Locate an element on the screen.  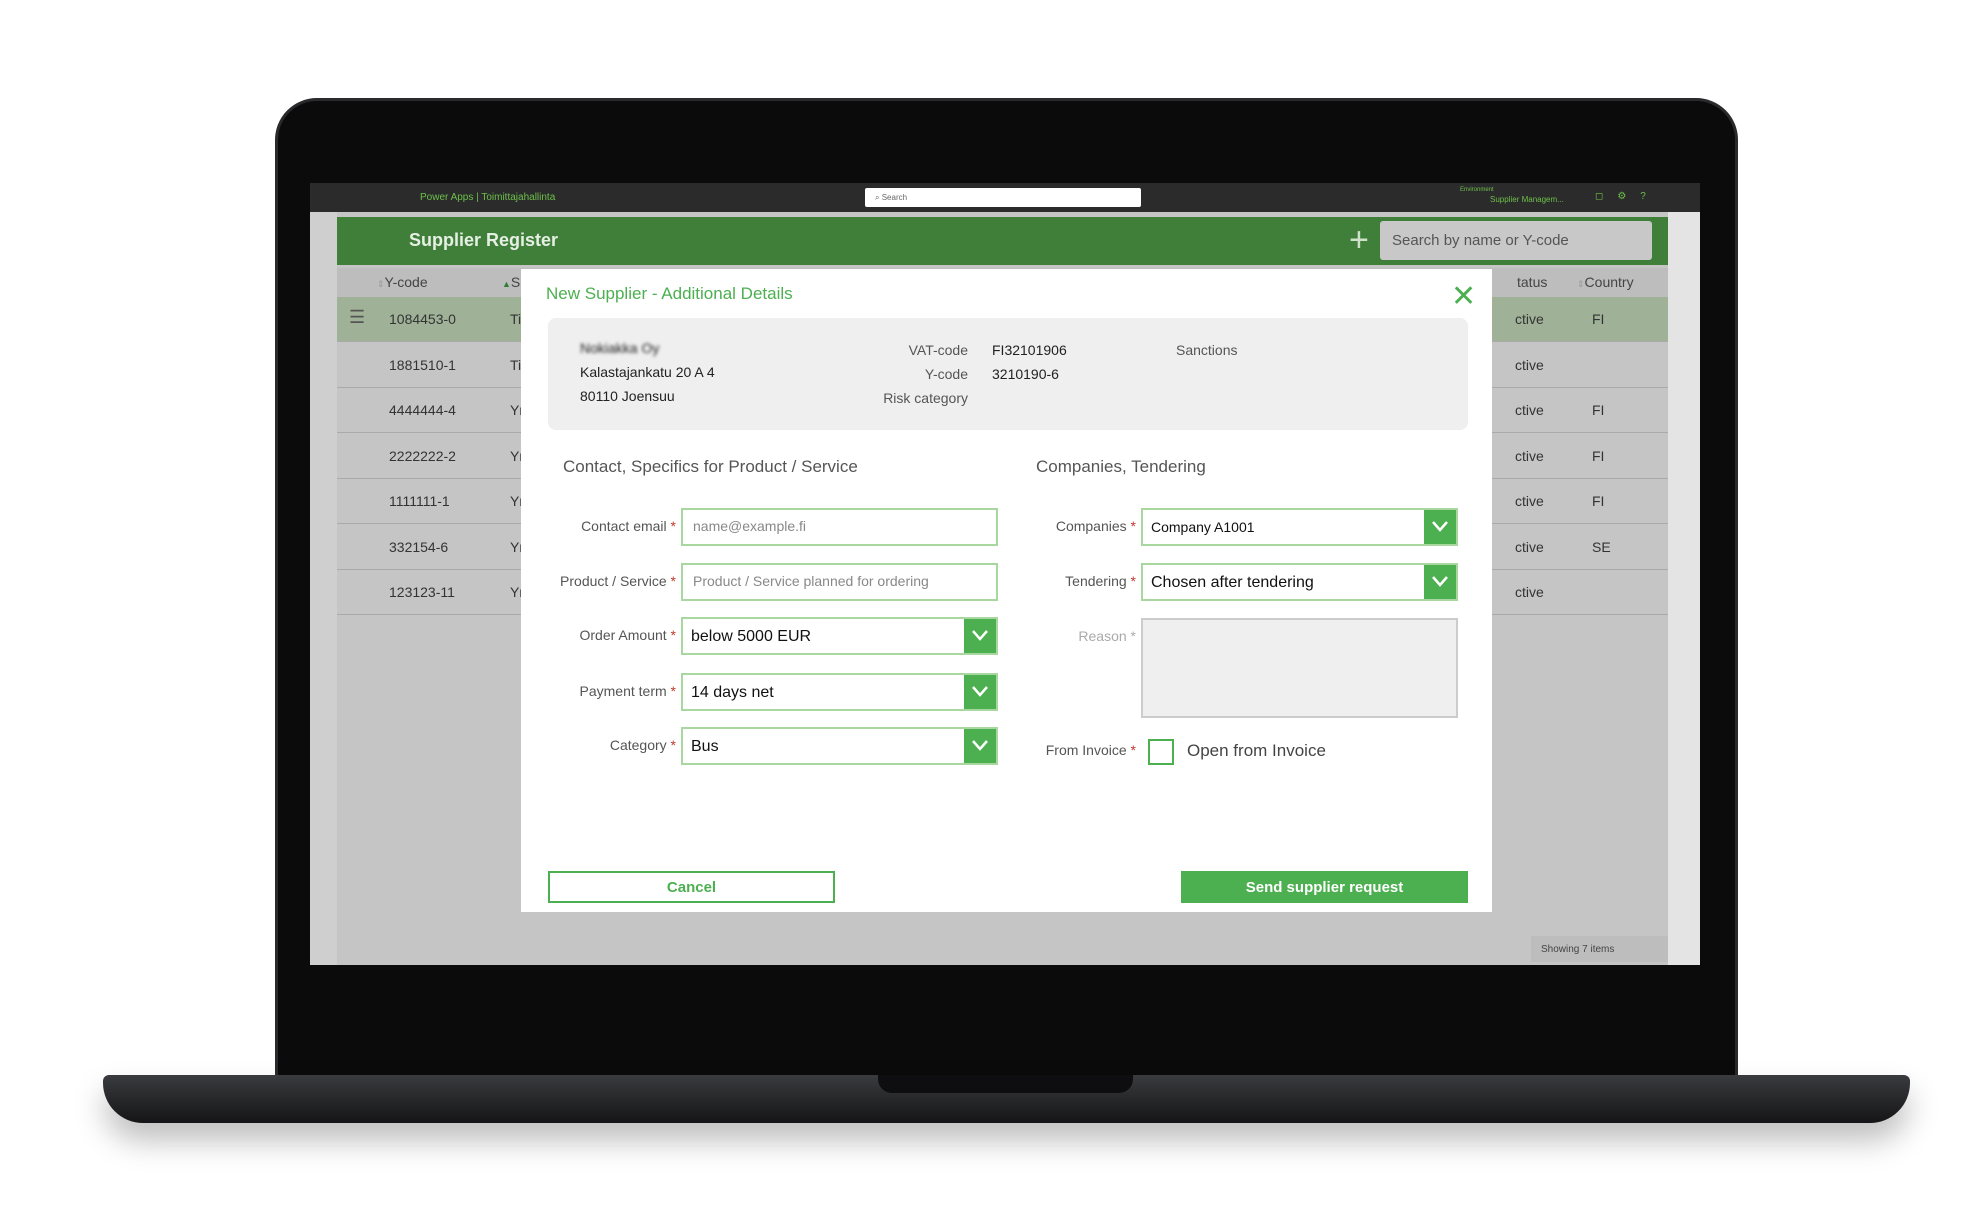
left-strip is located at coordinates (323, 588).